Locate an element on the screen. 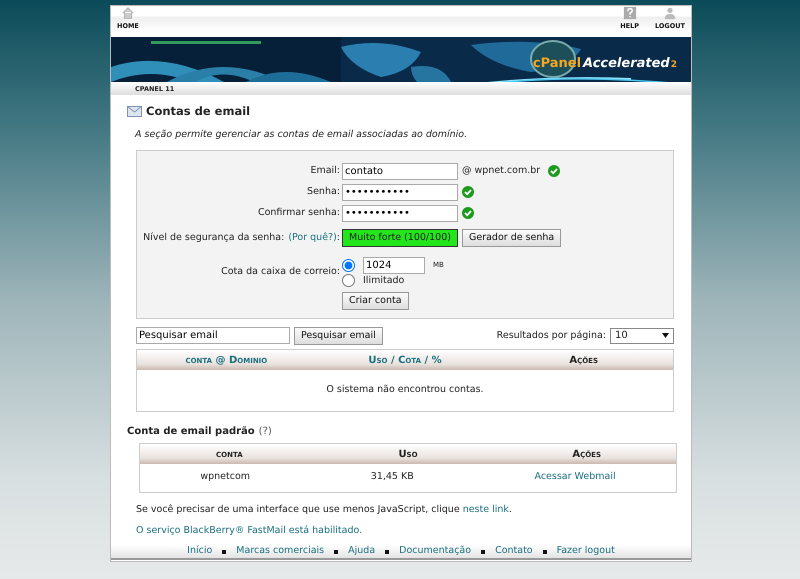 The width and height of the screenshot is (800, 579). option-label: Ilimitado is located at coordinates (383, 281).